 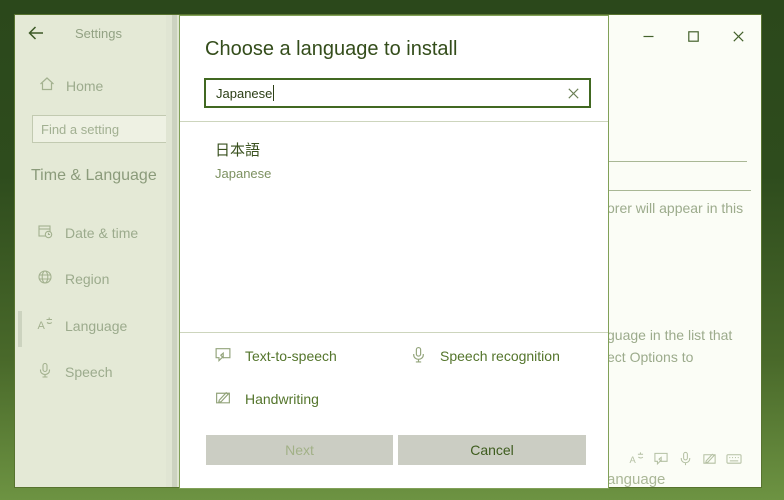 I want to click on selected-item-indicator, so click(x=20, y=329).